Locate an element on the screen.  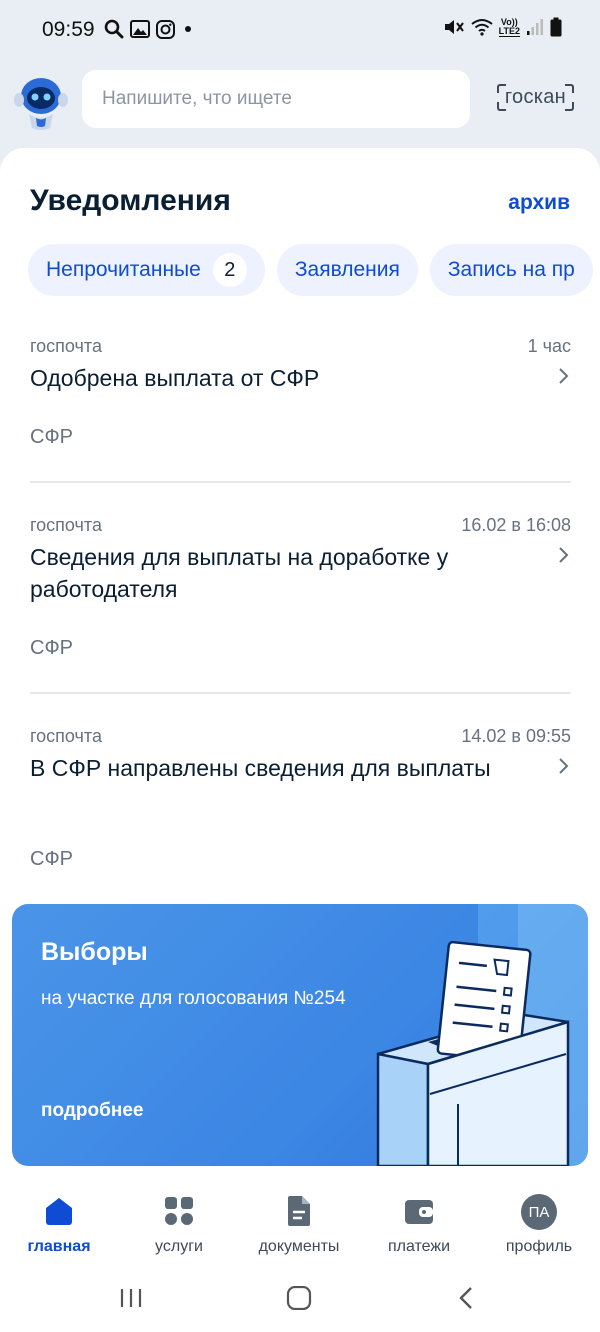
nav-item-services: услуги is located at coordinates (179, 1225).